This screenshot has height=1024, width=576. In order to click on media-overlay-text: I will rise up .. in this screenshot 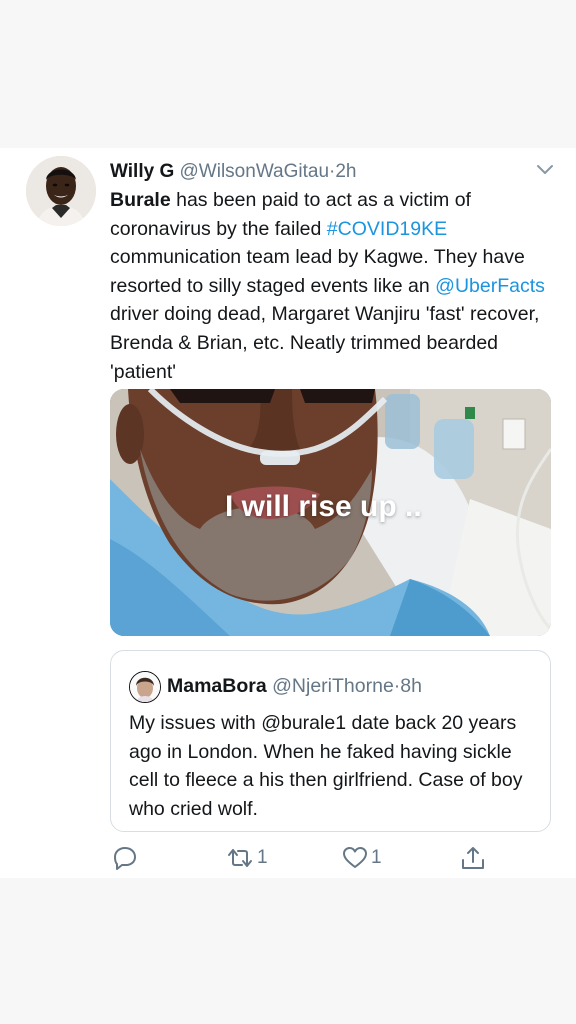, I will do `click(323, 506)`.